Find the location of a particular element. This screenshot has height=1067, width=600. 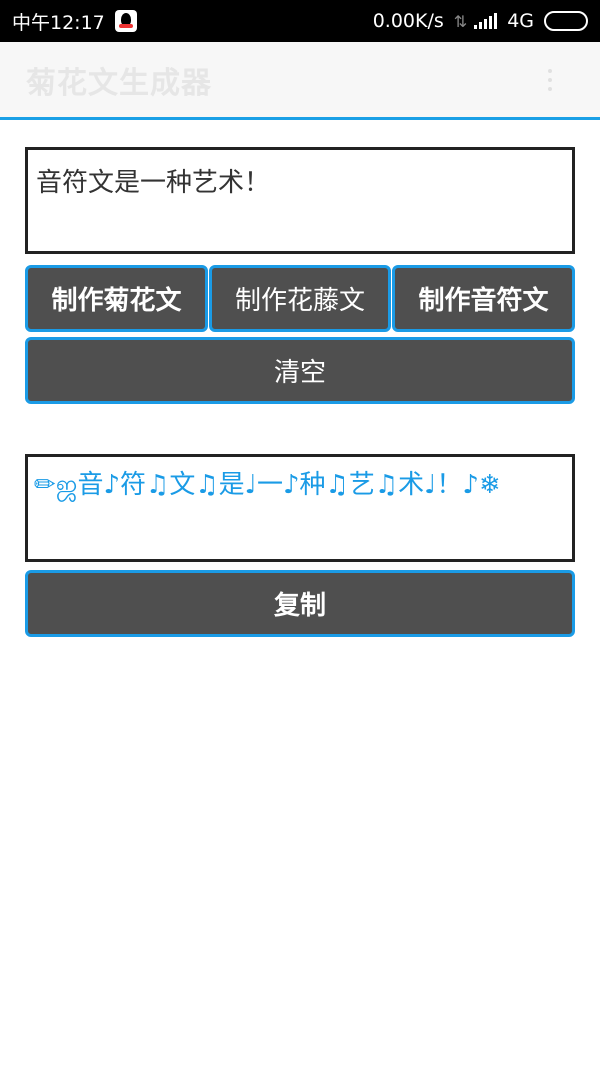

network-speed: 0.00K/s is located at coordinates (408, 21).